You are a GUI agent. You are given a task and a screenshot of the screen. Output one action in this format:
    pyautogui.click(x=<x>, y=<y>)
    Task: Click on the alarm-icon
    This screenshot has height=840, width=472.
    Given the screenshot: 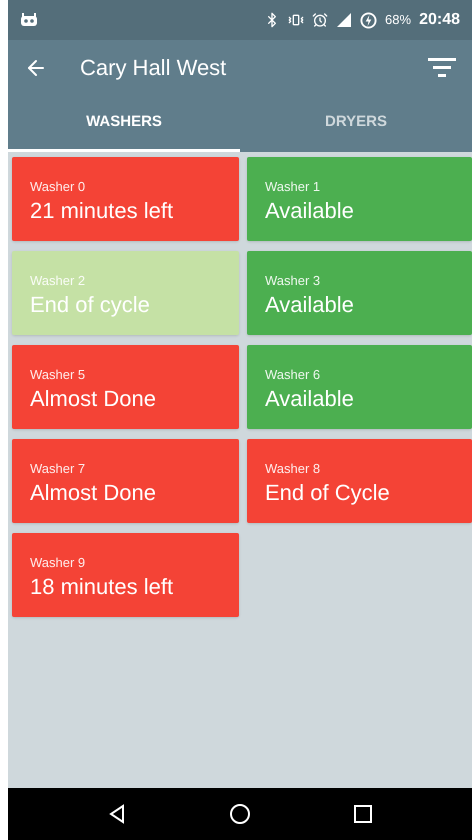 What is the action you would take?
    pyautogui.click(x=320, y=20)
    